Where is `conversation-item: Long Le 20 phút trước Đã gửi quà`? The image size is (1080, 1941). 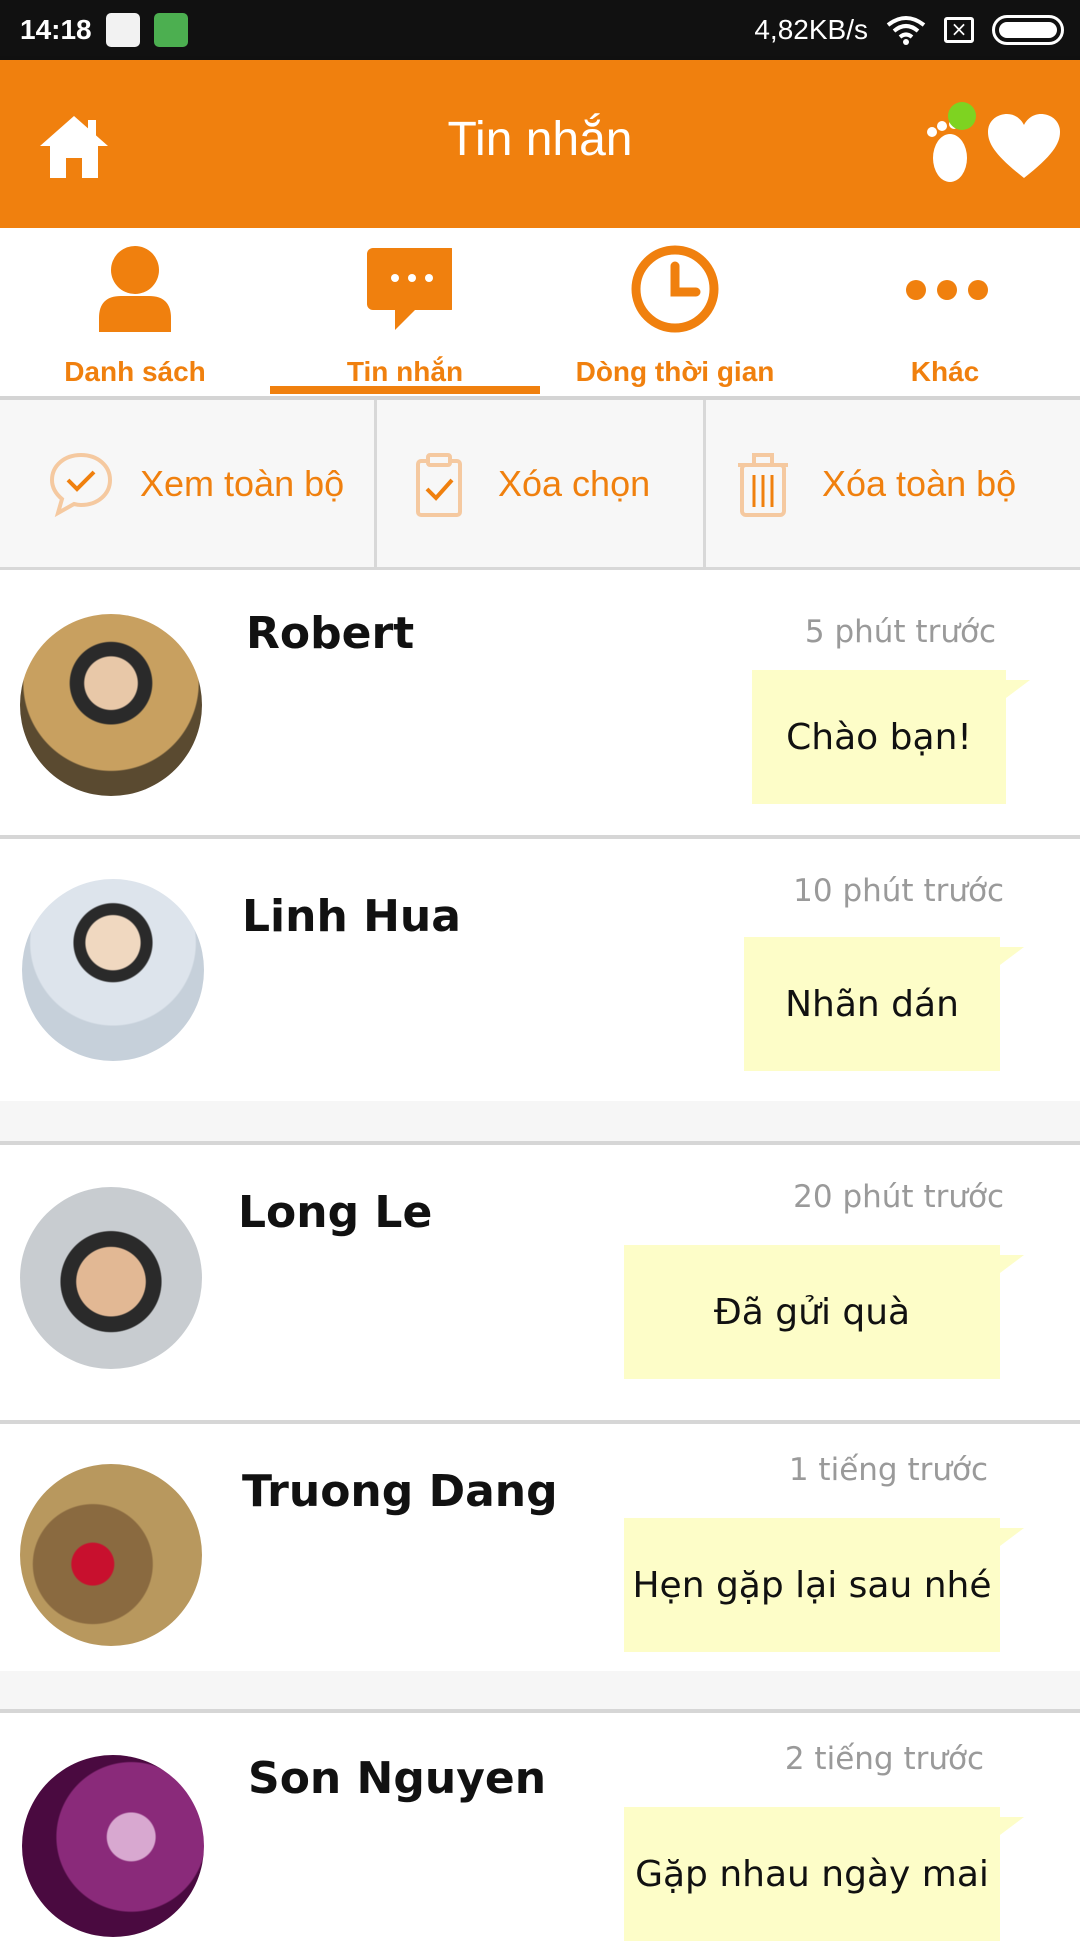
conversation-item: Long Le 20 phút trước Đã gửi quà is located at coordinates (540, 1282).